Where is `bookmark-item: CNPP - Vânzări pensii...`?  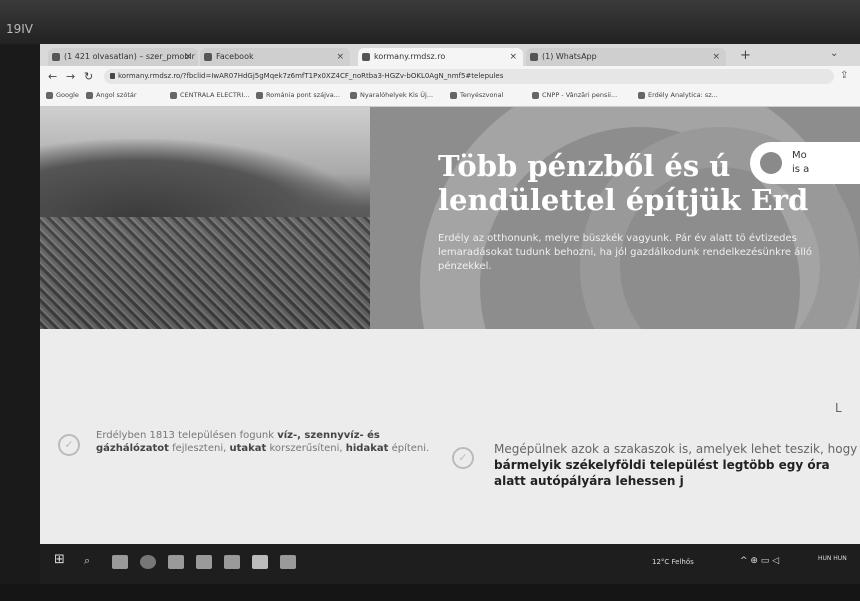
bookmark-item: CNPP - Vânzări pensii... is located at coordinates (574, 95).